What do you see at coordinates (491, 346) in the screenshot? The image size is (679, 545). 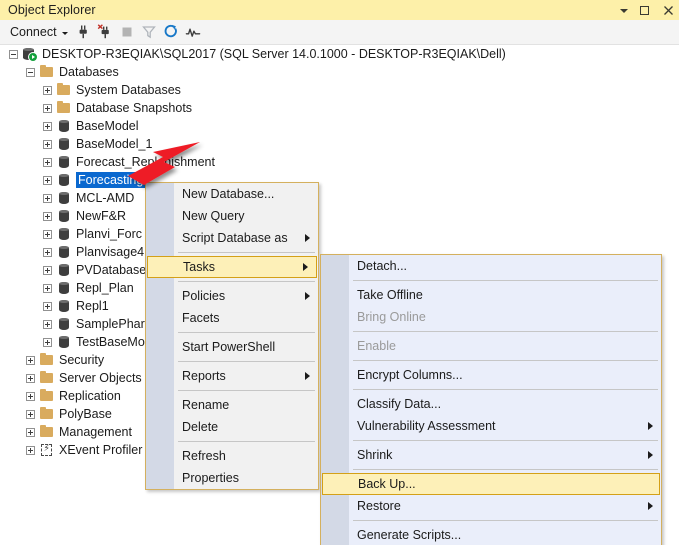 I see `menu-item: Enable` at bounding box center [491, 346].